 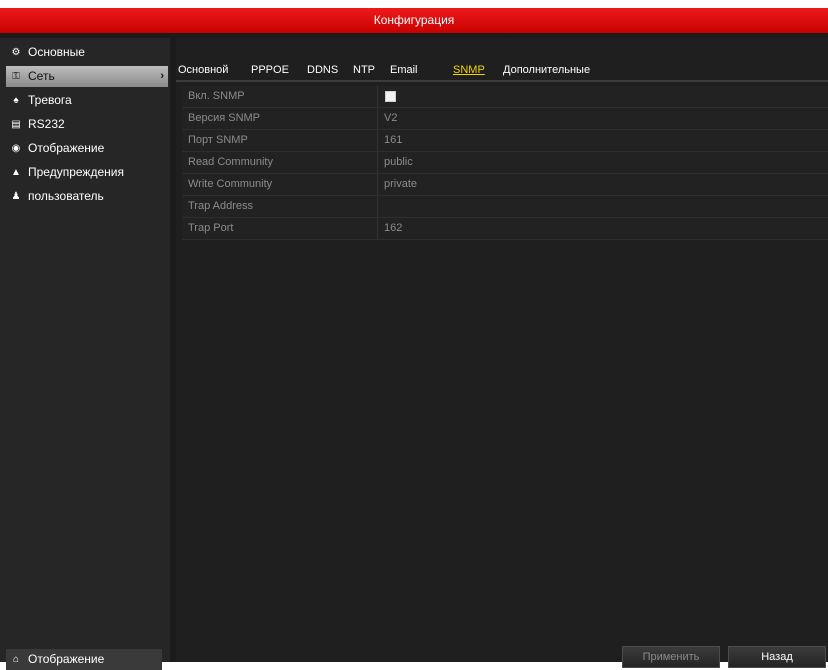 I want to click on trap-port-field: 162, so click(x=393, y=228).